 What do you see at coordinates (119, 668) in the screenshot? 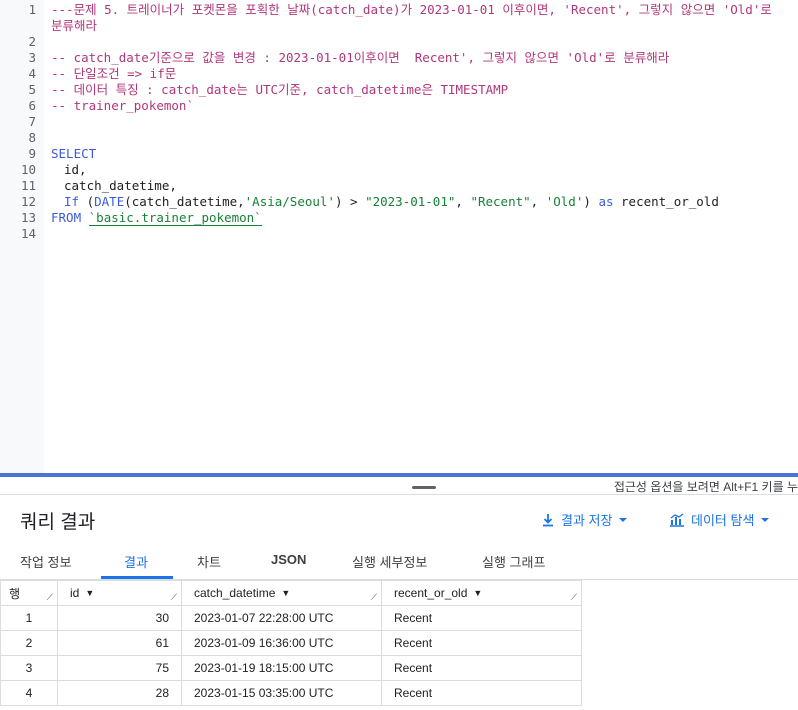
I see `cell-id: 75` at bounding box center [119, 668].